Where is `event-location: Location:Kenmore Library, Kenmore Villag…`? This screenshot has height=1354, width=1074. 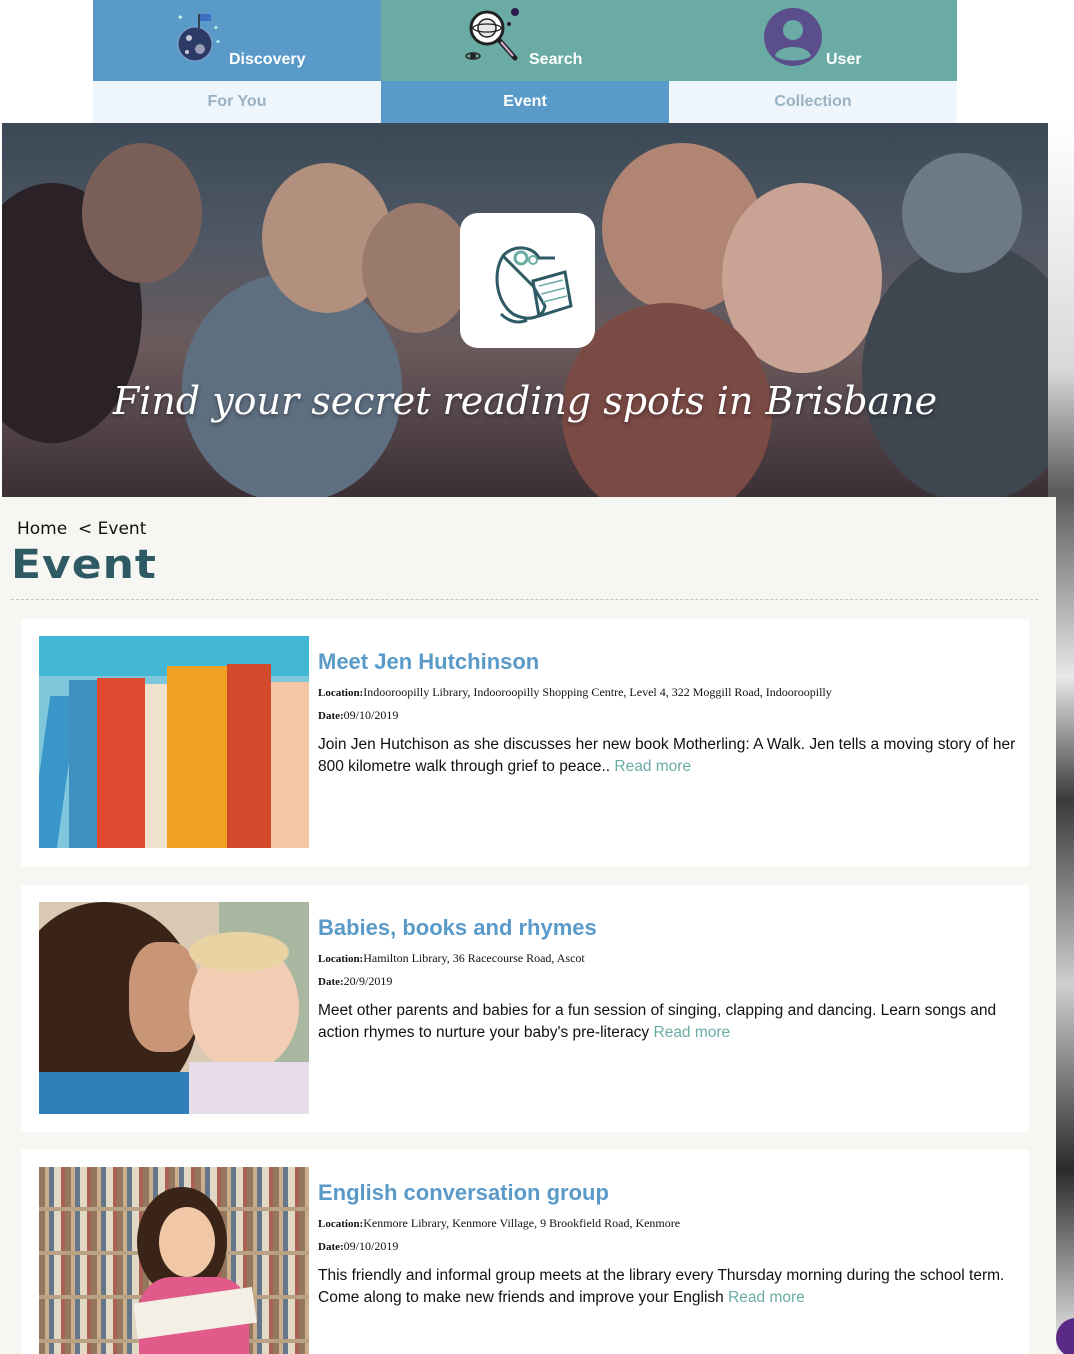
event-location: Location:Kenmore Library, Kenmore Villag… is located at coordinates (499, 1223).